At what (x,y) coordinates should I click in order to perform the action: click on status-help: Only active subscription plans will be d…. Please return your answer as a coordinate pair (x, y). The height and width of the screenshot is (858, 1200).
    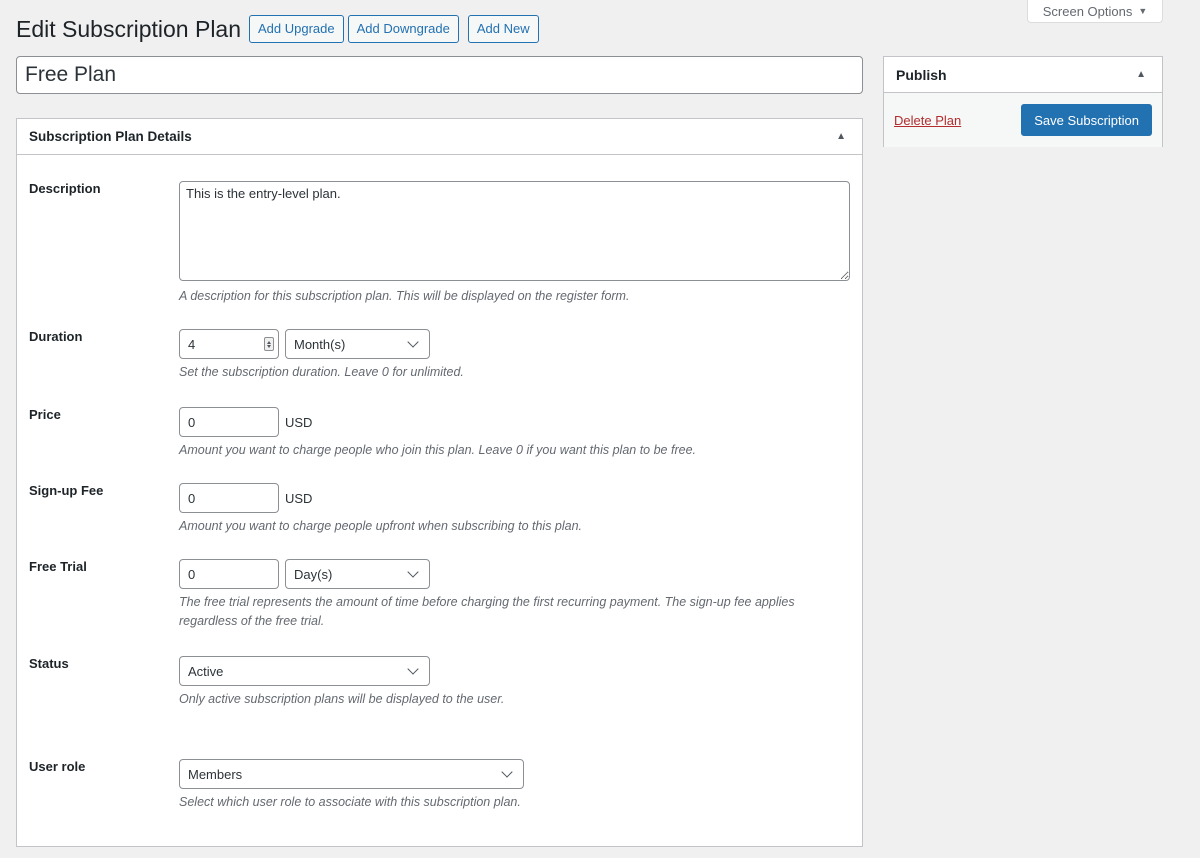
    Looking at the image, I should click on (342, 699).